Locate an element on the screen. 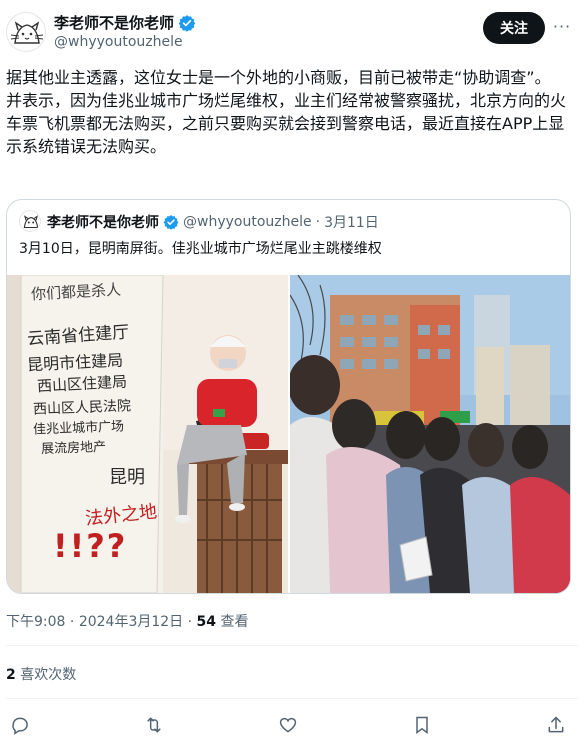 This screenshot has width=586, height=747. like-icon is located at coordinates (288, 725).